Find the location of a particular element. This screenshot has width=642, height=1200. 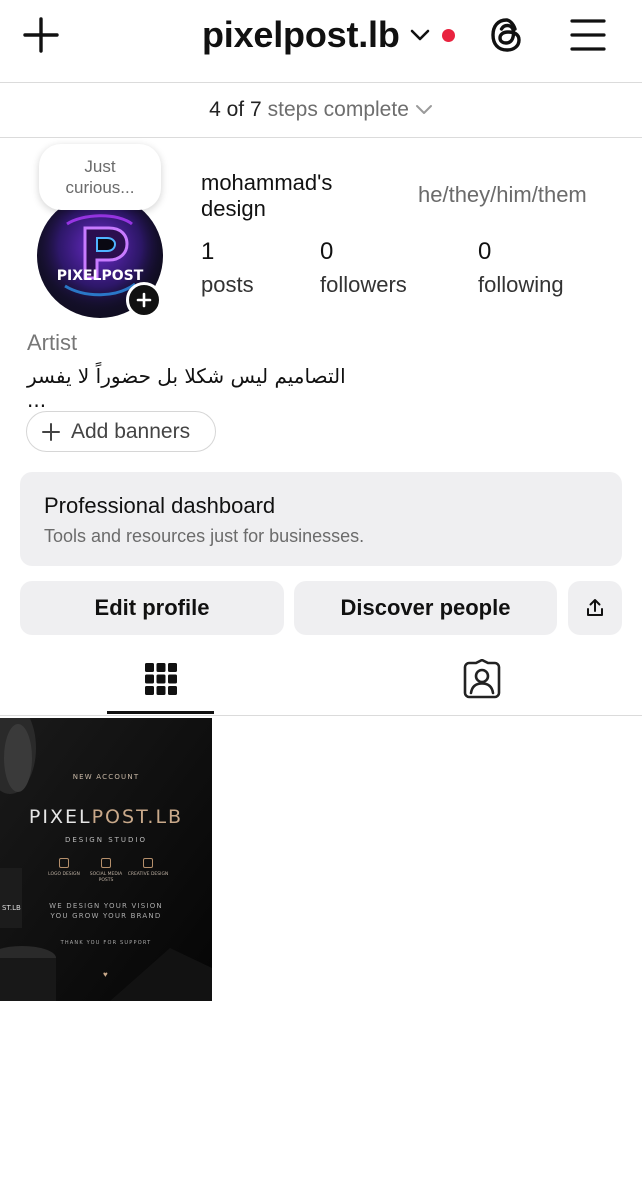

account-switcher: pixelpost.lb is located at coordinates (328, 35).